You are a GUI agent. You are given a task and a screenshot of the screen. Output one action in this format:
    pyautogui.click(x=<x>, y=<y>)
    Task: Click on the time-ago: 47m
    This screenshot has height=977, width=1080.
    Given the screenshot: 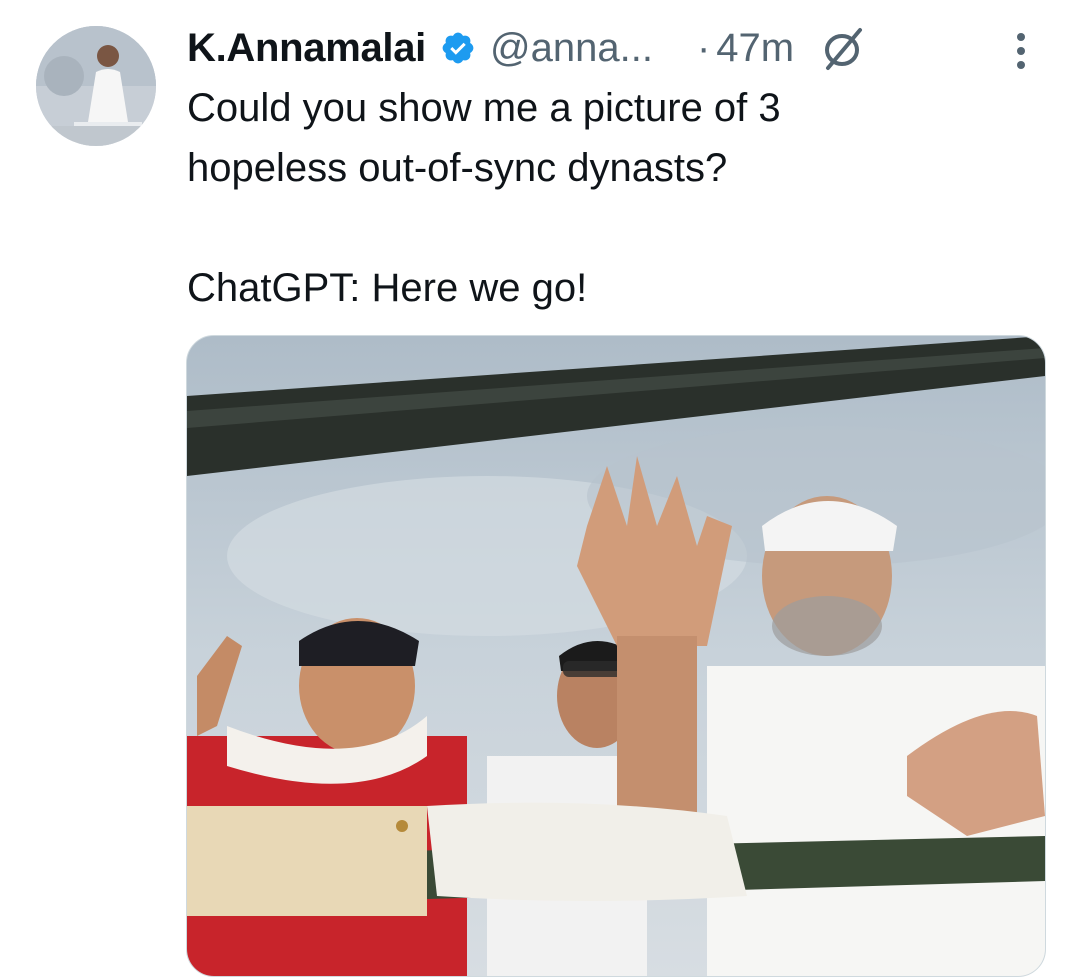 What is the action you would take?
    pyautogui.click(x=755, y=47)
    